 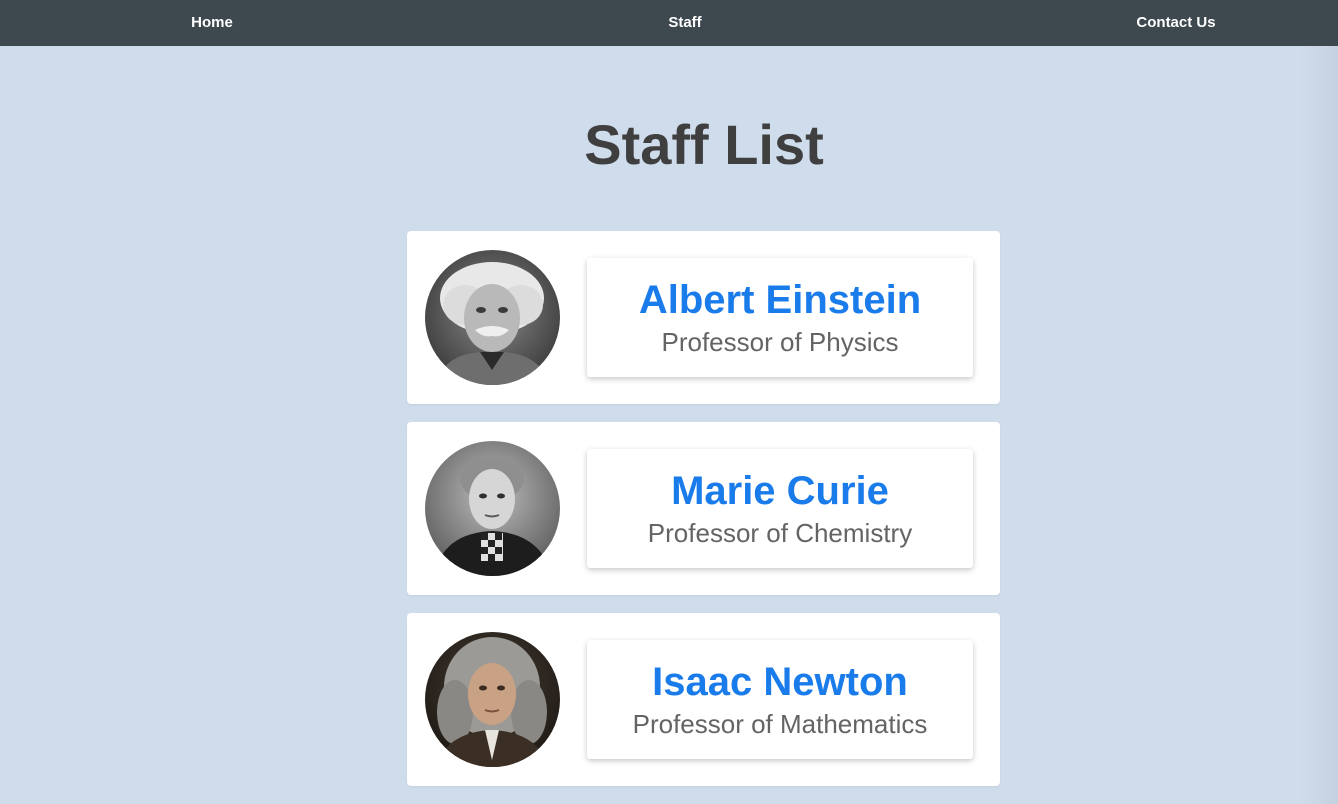 I want to click on nav-link-staff: Staff, so click(x=684, y=23).